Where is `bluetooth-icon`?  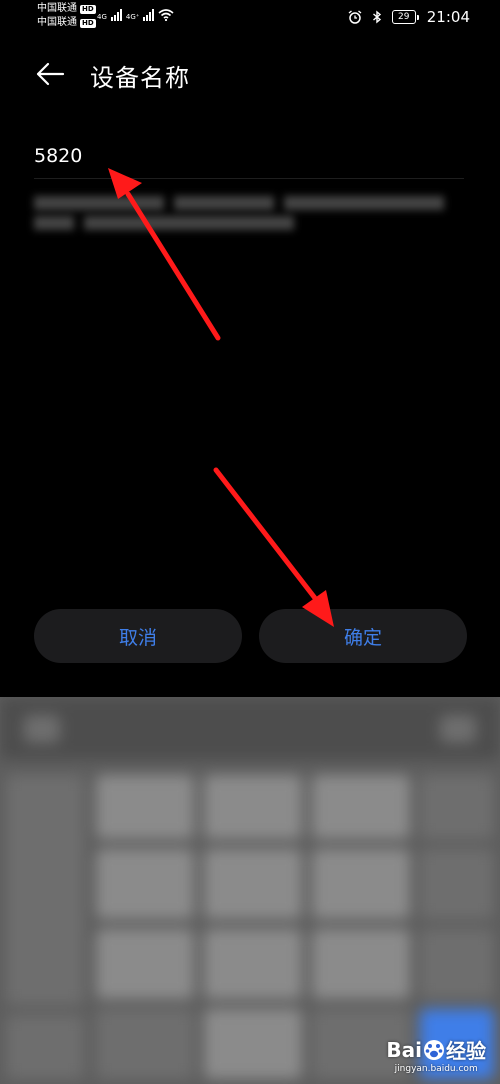 bluetooth-icon is located at coordinates (376, 17).